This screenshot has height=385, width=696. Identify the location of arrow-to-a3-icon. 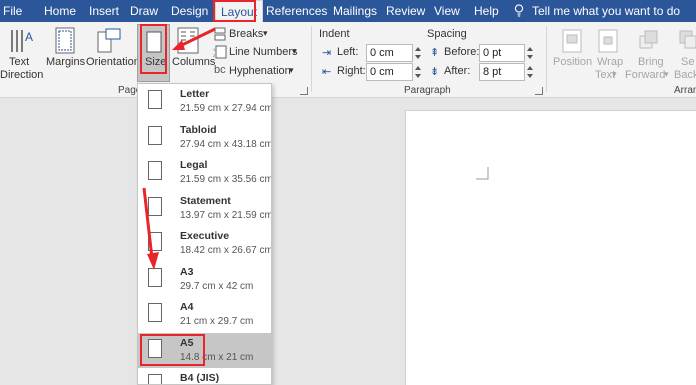
(148, 223).